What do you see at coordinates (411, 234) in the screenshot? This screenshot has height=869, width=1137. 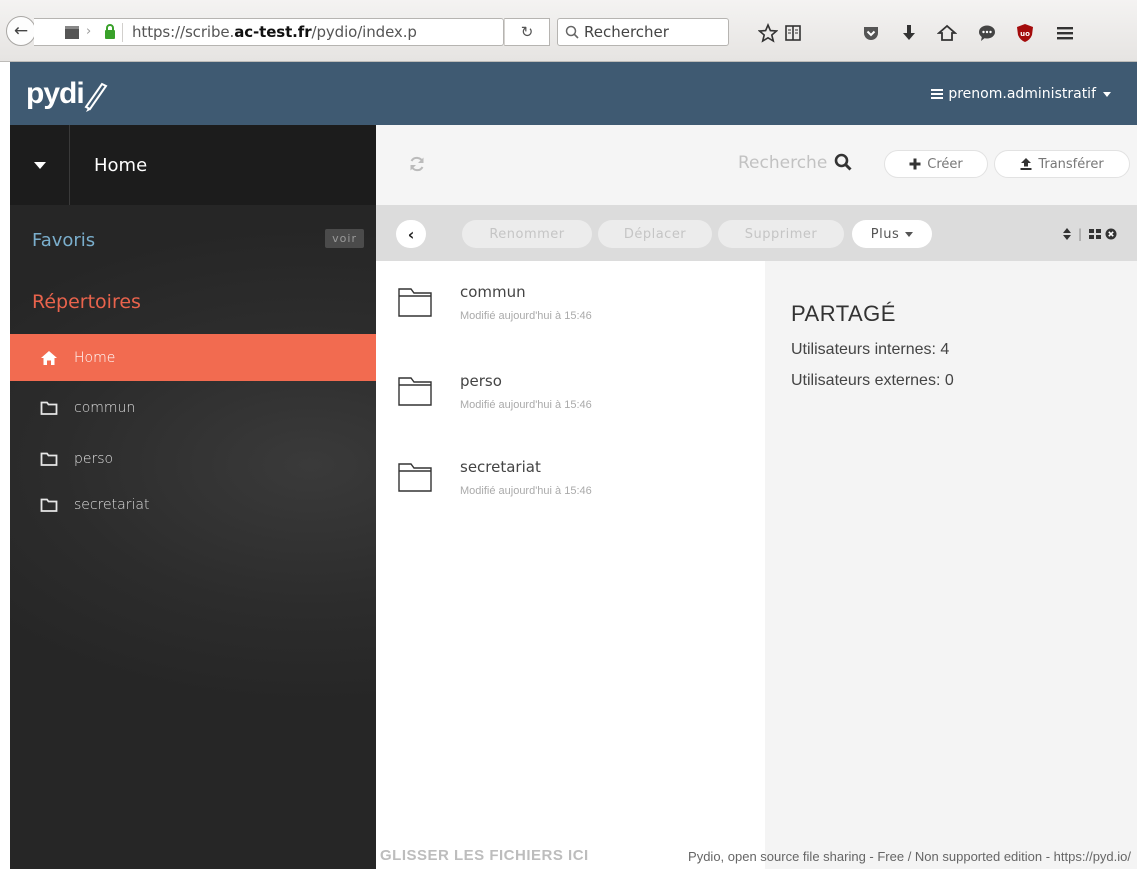 I see `chevron-left-icon: ‹` at bounding box center [411, 234].